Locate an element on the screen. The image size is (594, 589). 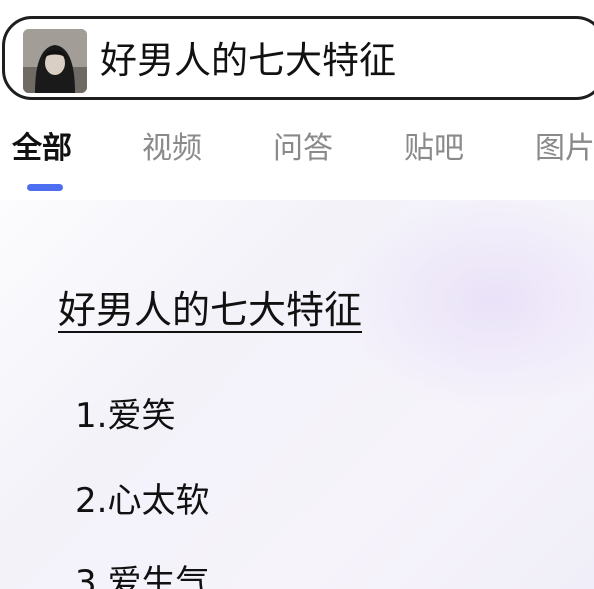
tab-images: 图片 is located at coordinates (564, 149).